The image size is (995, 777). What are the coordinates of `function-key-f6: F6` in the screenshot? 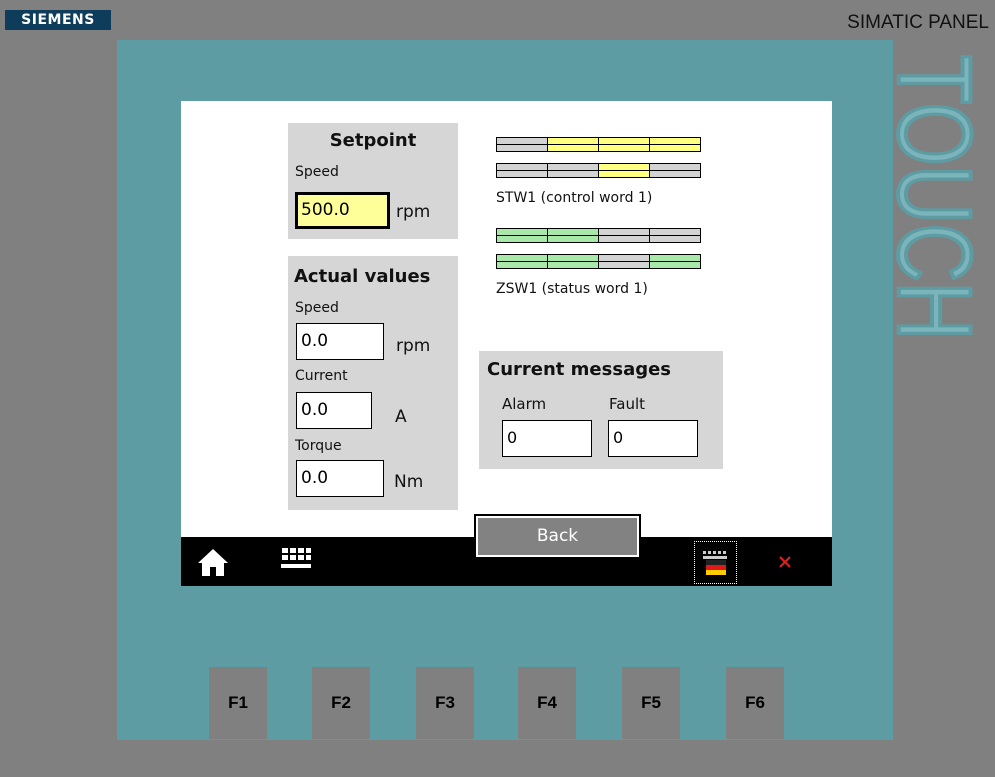 It's located at (755, 703).